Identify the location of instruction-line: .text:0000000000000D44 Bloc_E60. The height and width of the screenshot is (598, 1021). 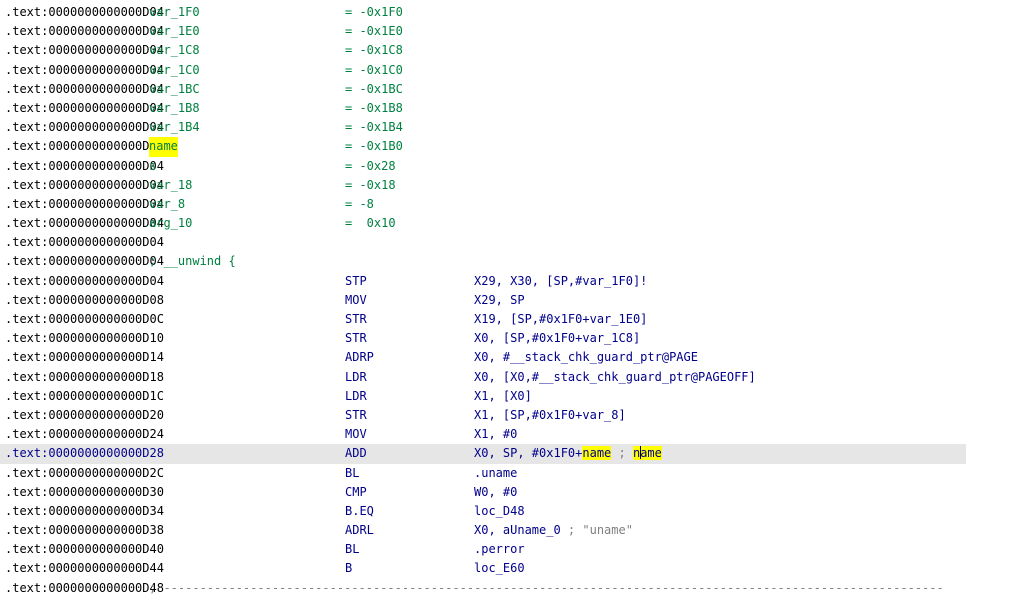
(510, 568).